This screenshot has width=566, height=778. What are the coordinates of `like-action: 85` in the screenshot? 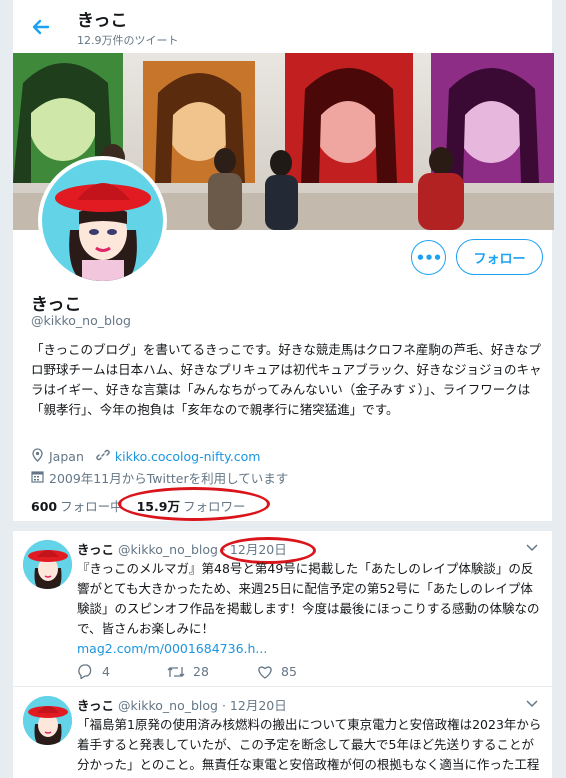 It's located at (302, 671).